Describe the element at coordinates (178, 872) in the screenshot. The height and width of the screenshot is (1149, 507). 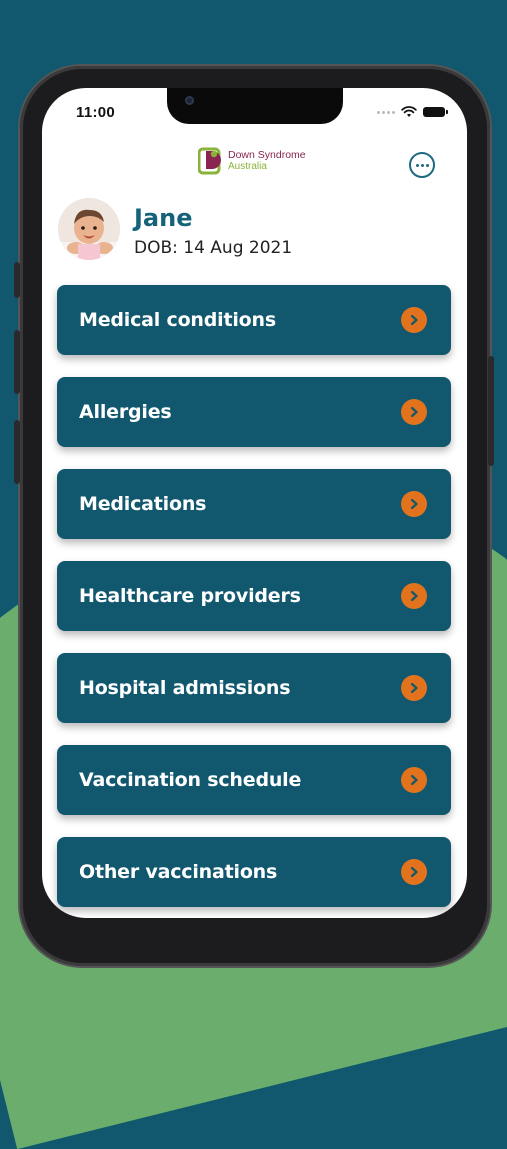
I see `menu-item-label: Other vaccinations` at that location.